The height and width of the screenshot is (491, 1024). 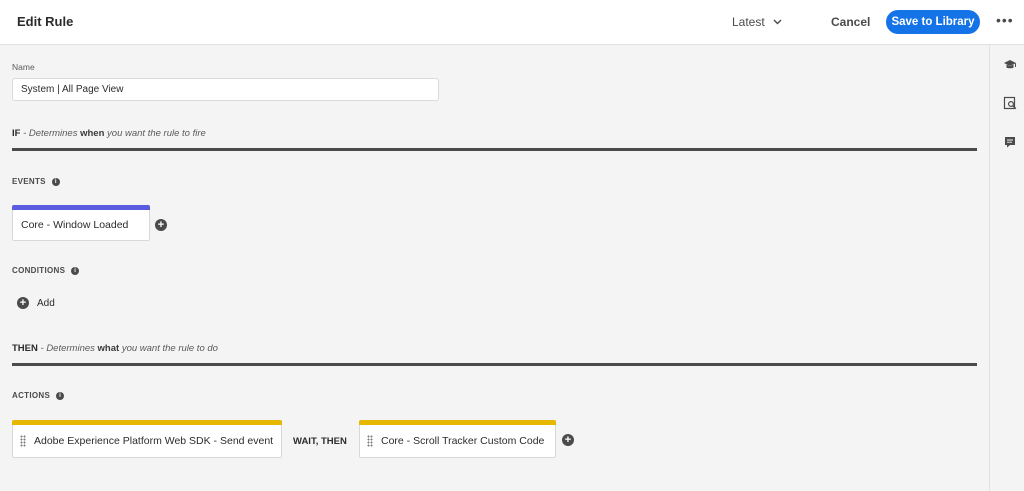 I want to click on search-preview-icon, so click(x=1010, y=103).